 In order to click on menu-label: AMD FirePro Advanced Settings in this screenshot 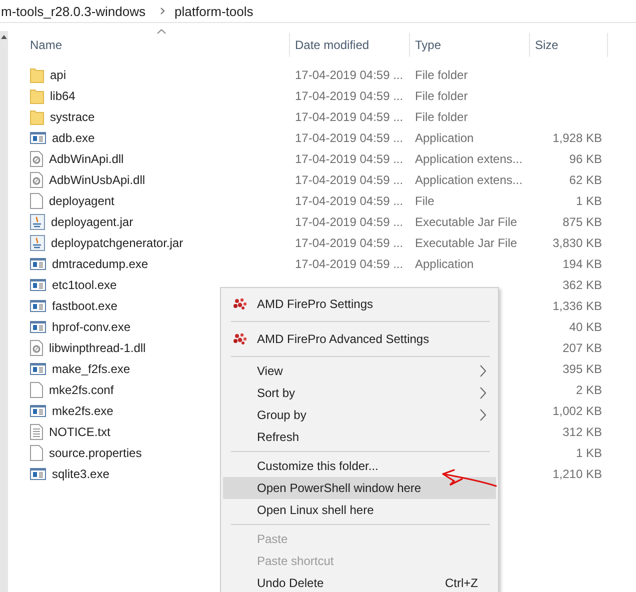, I will do `click(343, 339)`.